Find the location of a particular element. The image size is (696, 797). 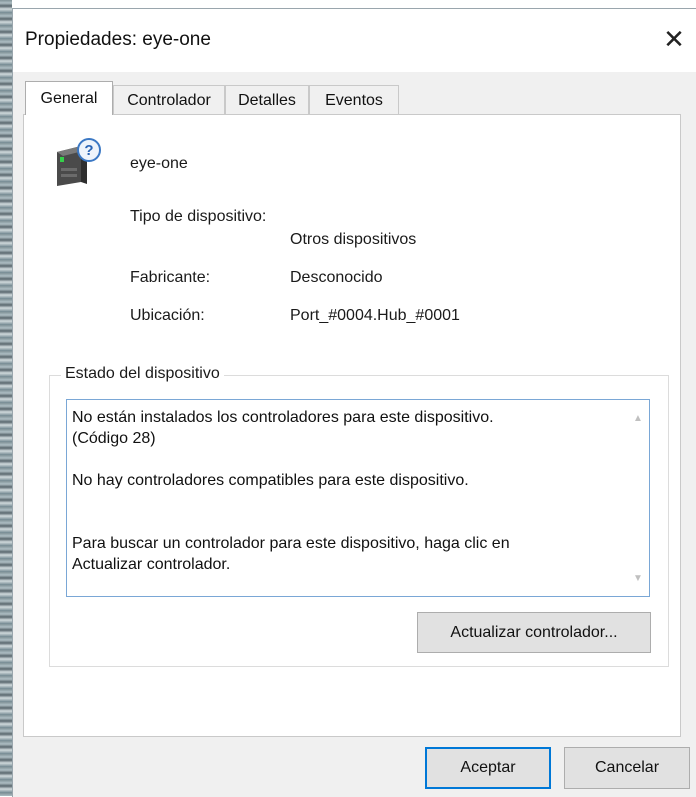

ok-button-label: Aceptar is located at coordinates (488, 767).